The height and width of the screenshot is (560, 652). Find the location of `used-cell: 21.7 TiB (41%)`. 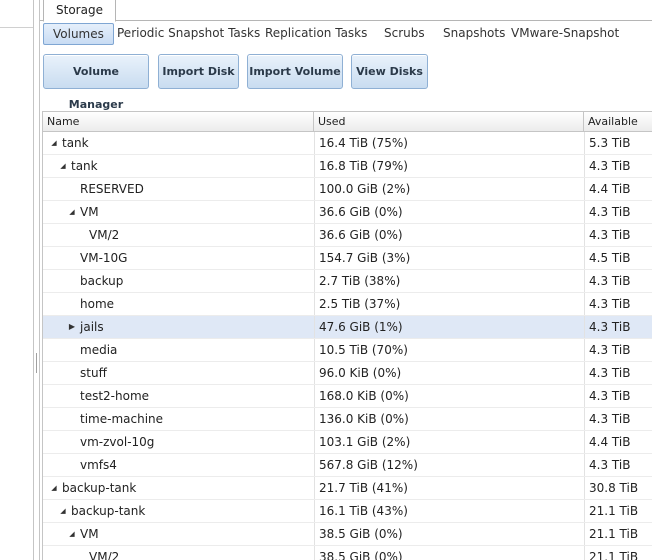

used-cell: 21.7 TiB (41%) is located at coordinates (449, 488).